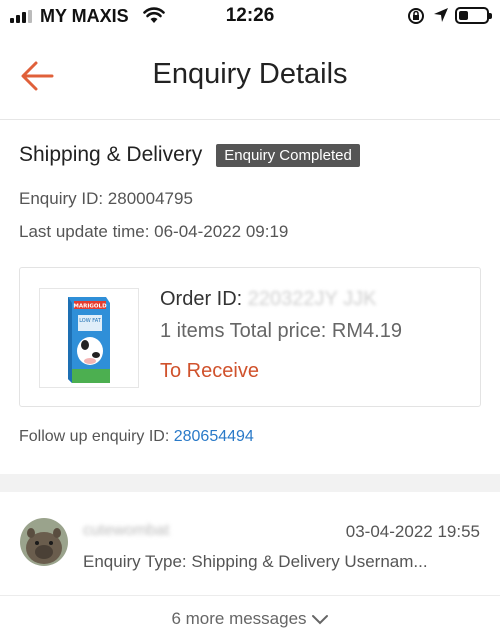 The height and width of the screenshot is (636, 500). I want to click on chevron-down-icon, so click(319, 619).